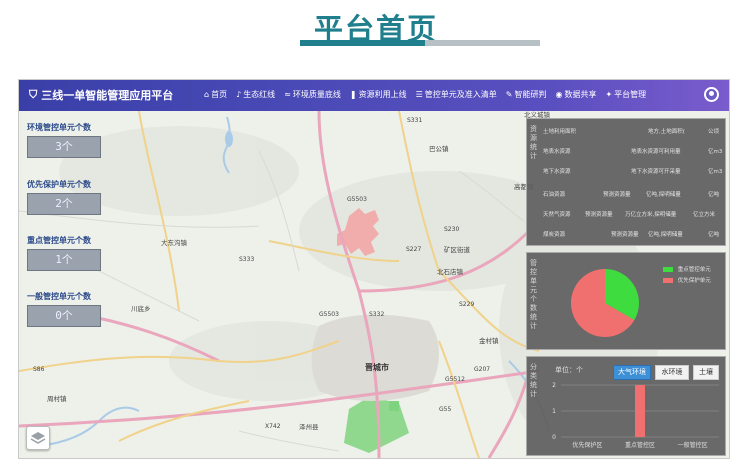  Describe the element at coordinates (530, 94) in the screenshot. I see `nav-item-label: 智能研判` at that location.